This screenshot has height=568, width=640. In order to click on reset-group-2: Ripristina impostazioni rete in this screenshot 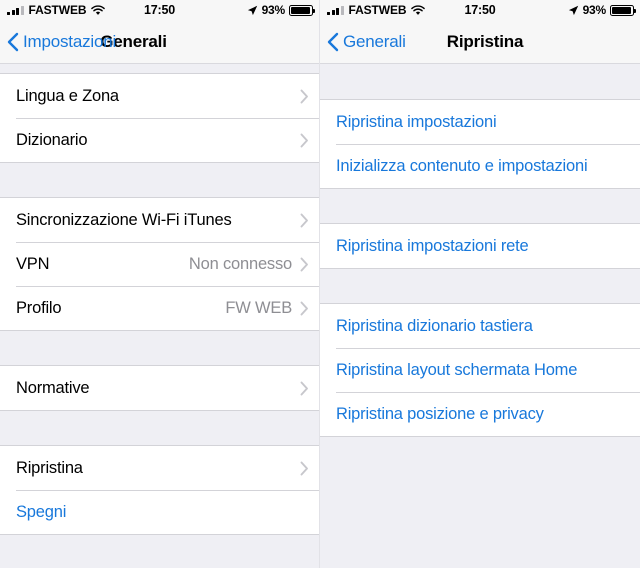, I will do `click(480, 246)`.